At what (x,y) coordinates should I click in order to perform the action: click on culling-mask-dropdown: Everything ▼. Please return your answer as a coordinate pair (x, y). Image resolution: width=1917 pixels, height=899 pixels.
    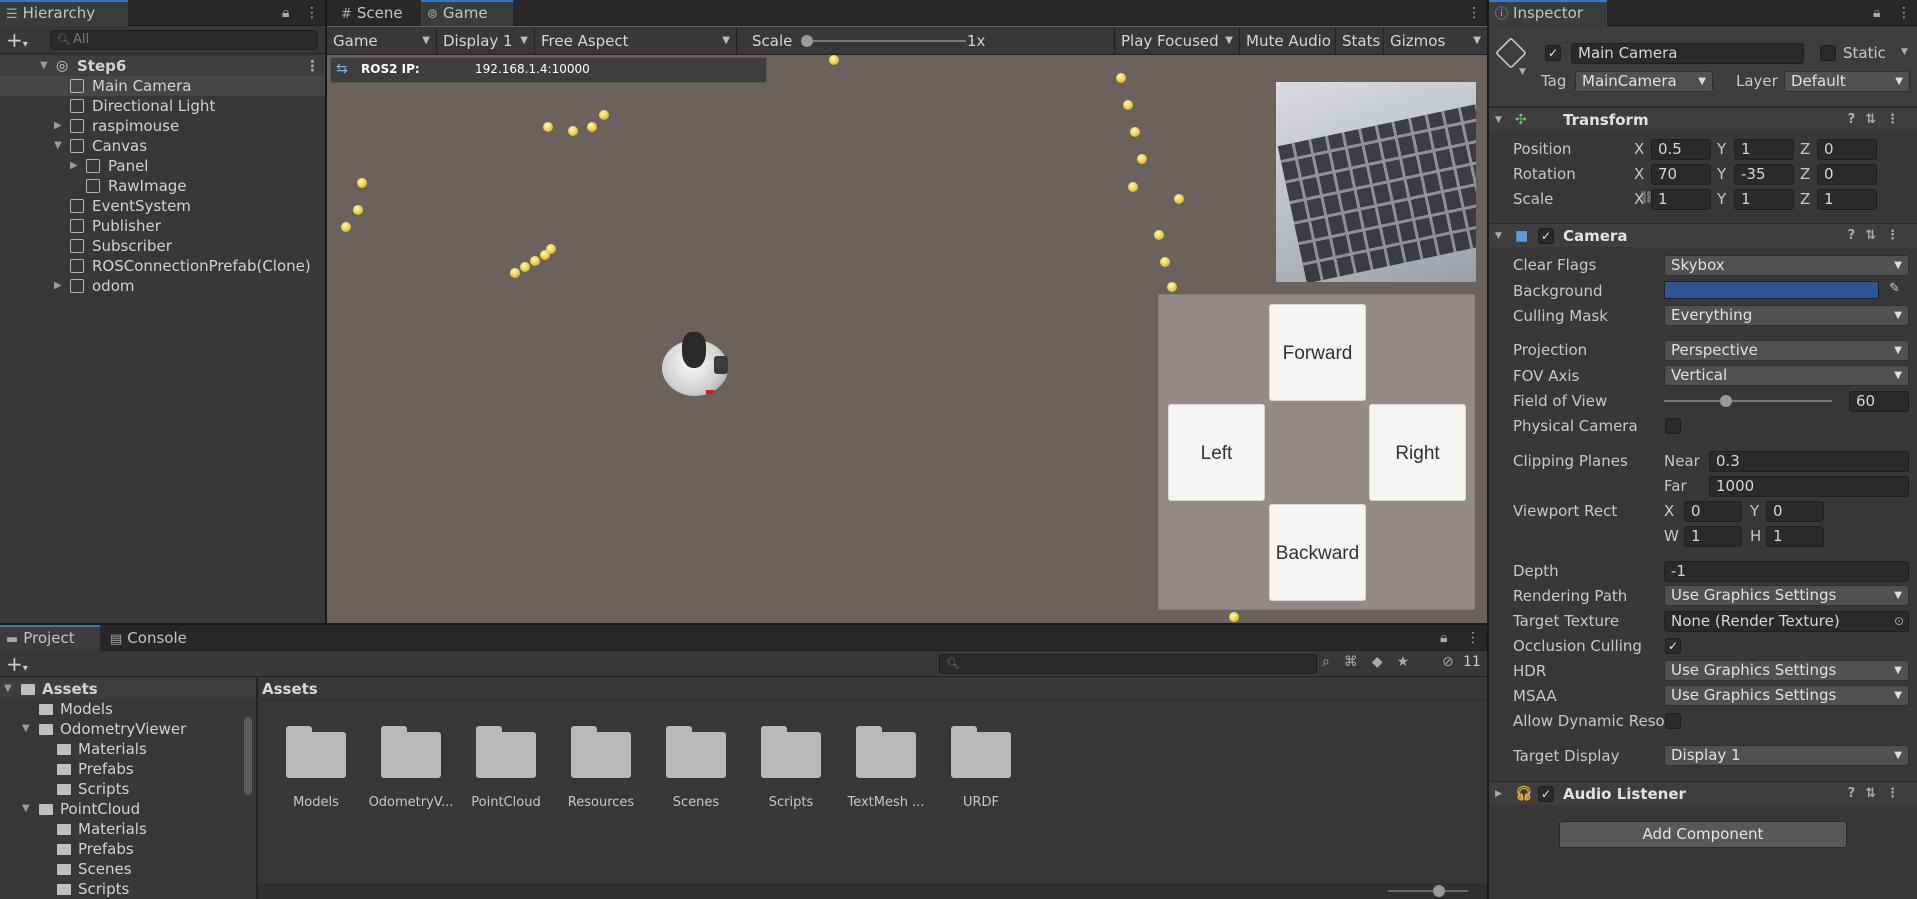
    Looking at the image, I should click on (1786, 315).